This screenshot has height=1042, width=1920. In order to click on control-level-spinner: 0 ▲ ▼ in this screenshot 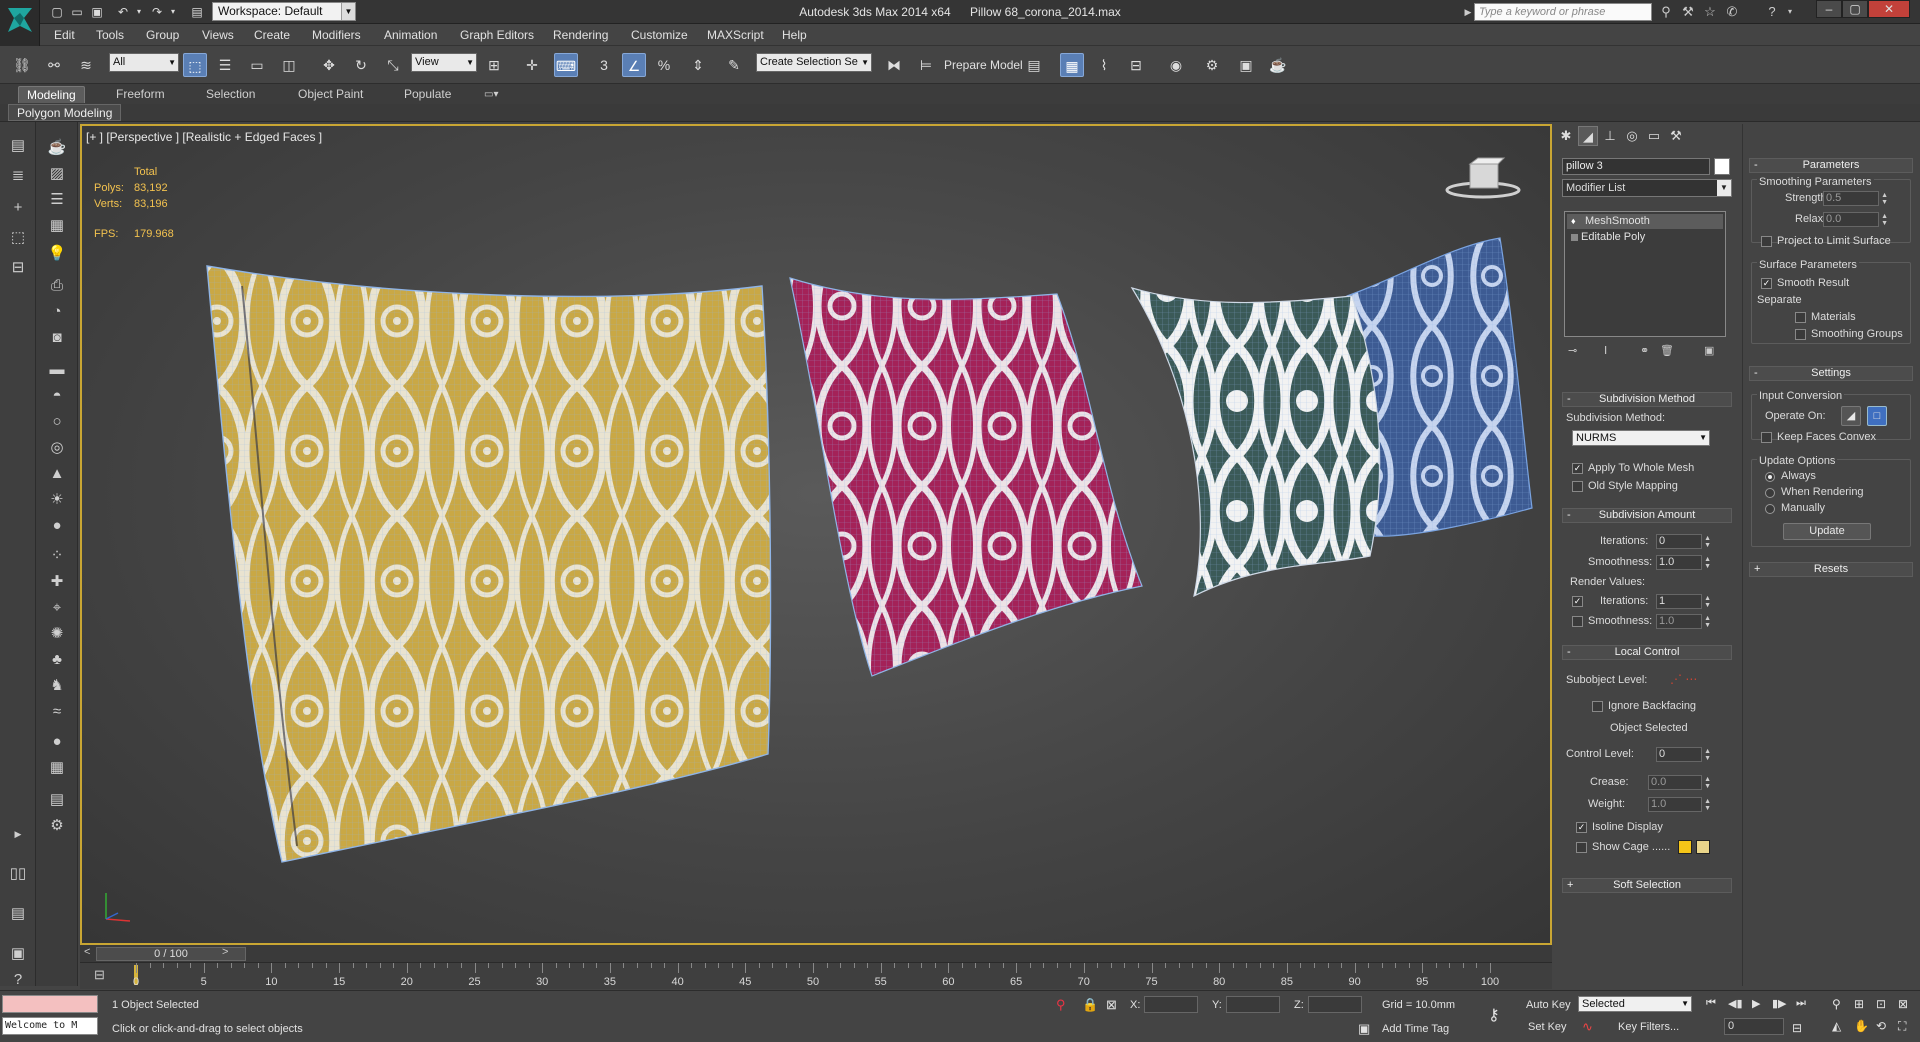, I will do `click(1683, 754)`.